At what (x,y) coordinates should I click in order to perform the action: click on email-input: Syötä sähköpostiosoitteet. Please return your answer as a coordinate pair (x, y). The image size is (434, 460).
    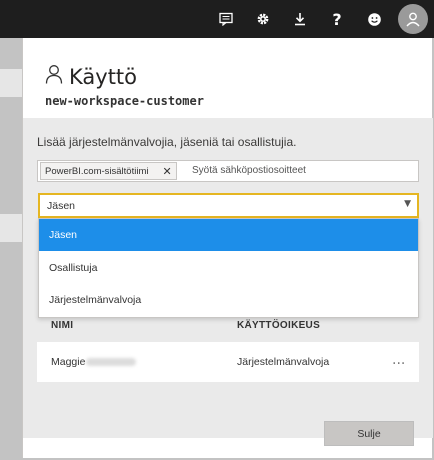
    Looking at the image, I should click on (249, 170).